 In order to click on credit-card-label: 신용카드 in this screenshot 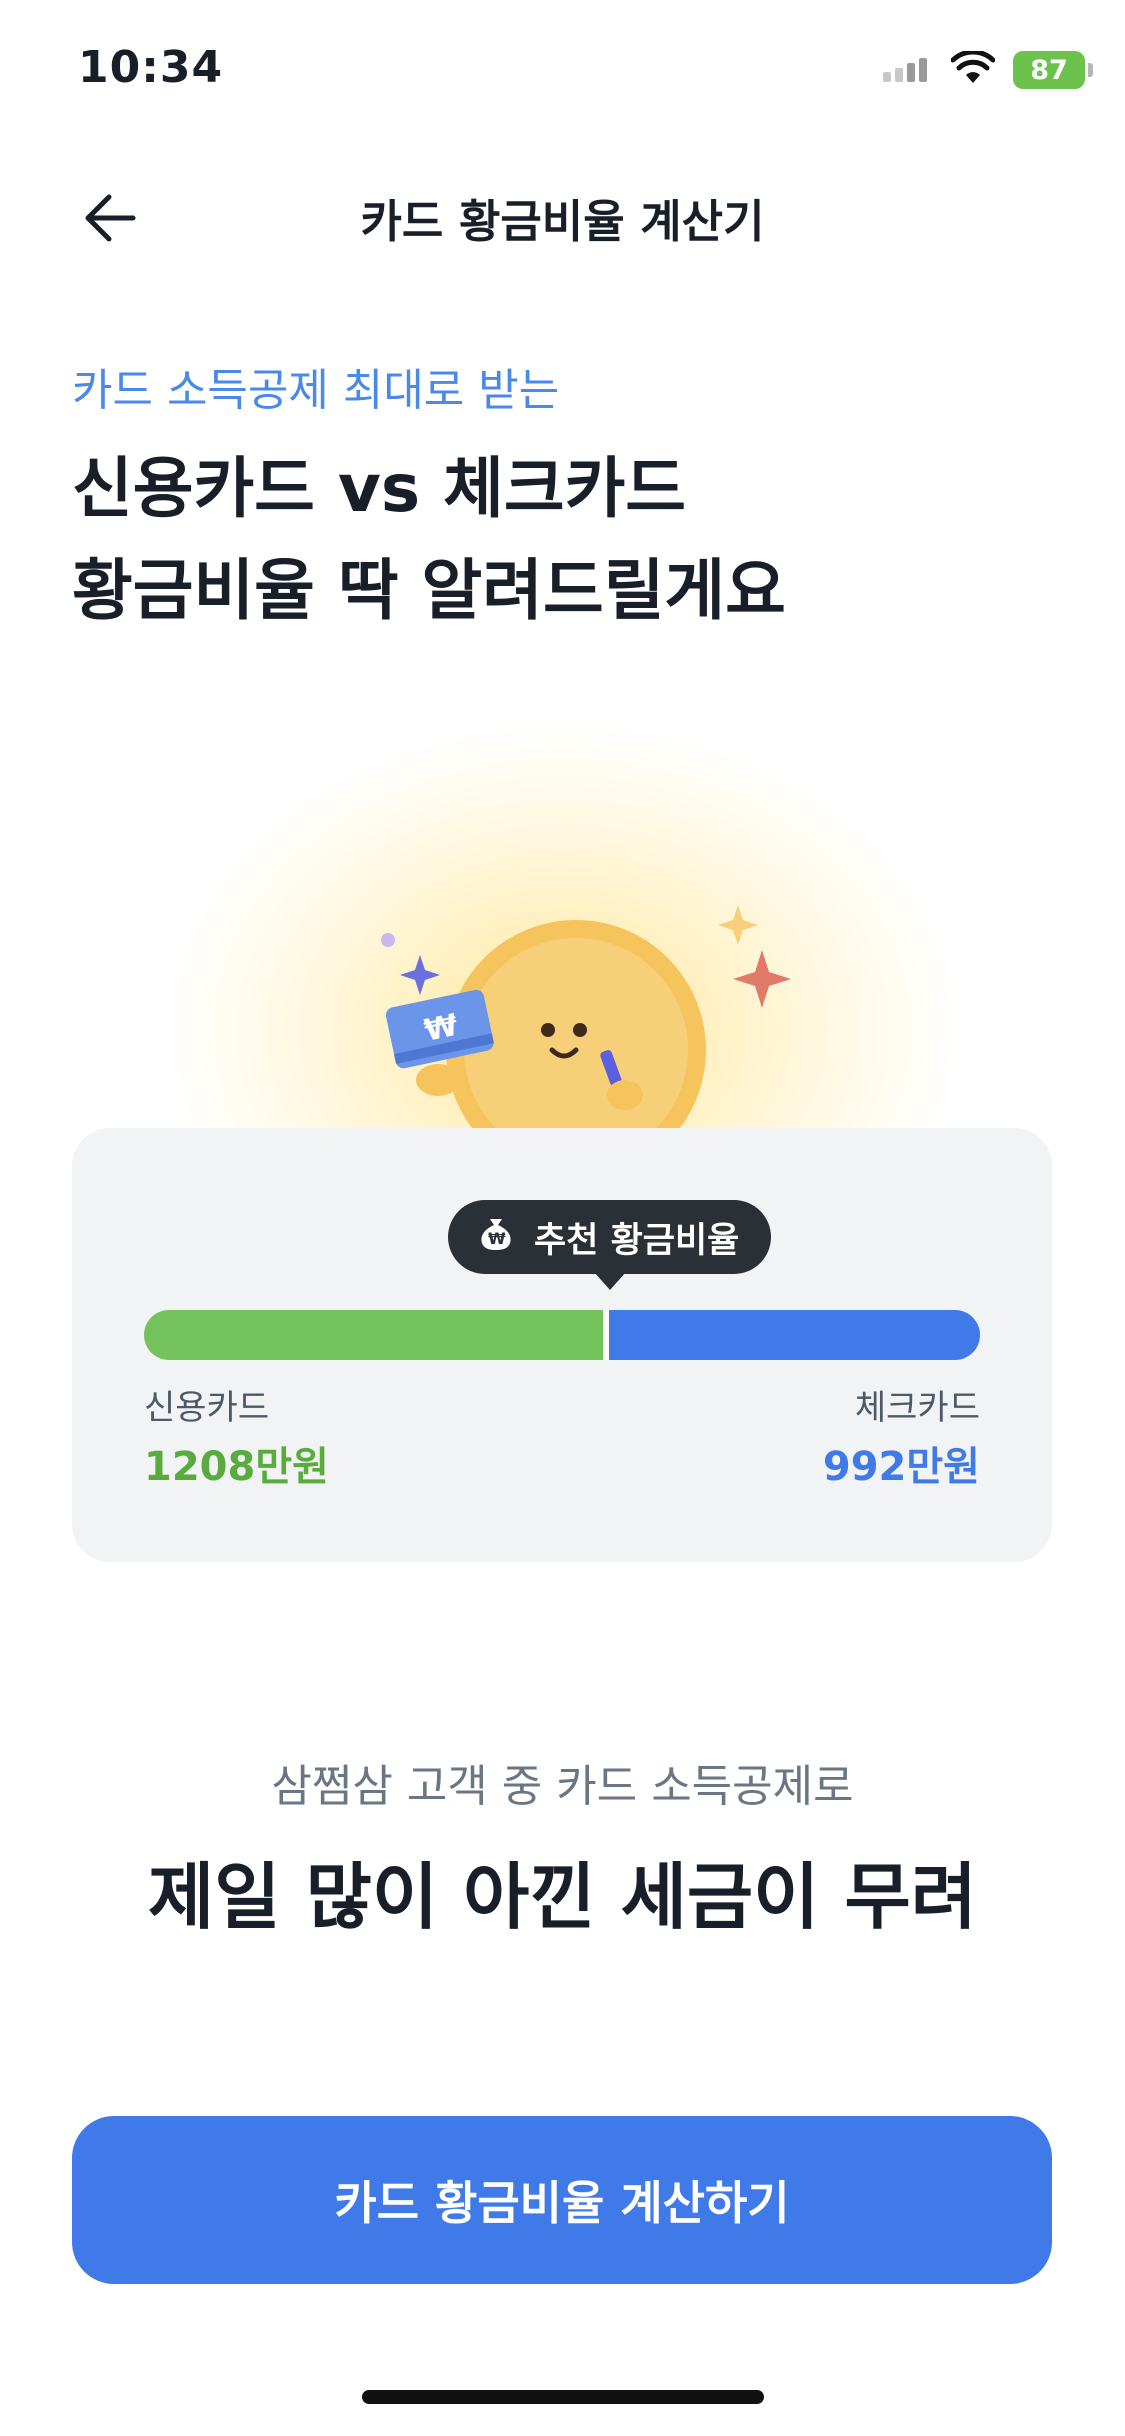, I will do `click(207, 1408)`.